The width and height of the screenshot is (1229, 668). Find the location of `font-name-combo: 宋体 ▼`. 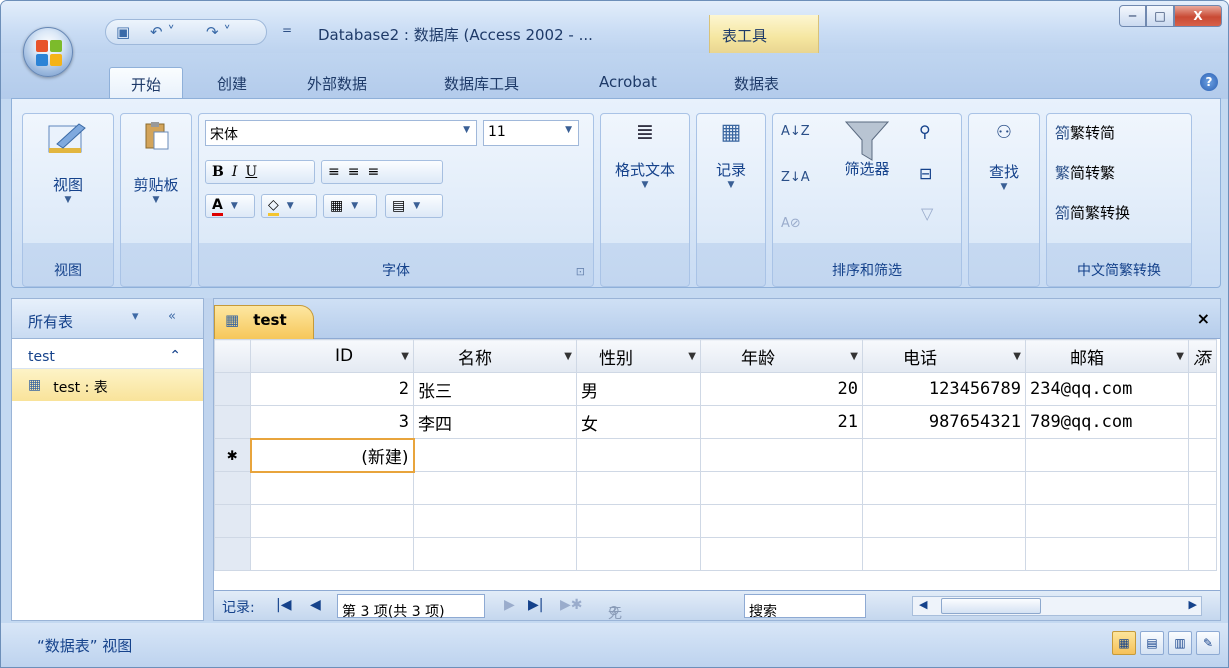

font-name-combo: 宋体 ▼ is located at coordinates (341, 133).